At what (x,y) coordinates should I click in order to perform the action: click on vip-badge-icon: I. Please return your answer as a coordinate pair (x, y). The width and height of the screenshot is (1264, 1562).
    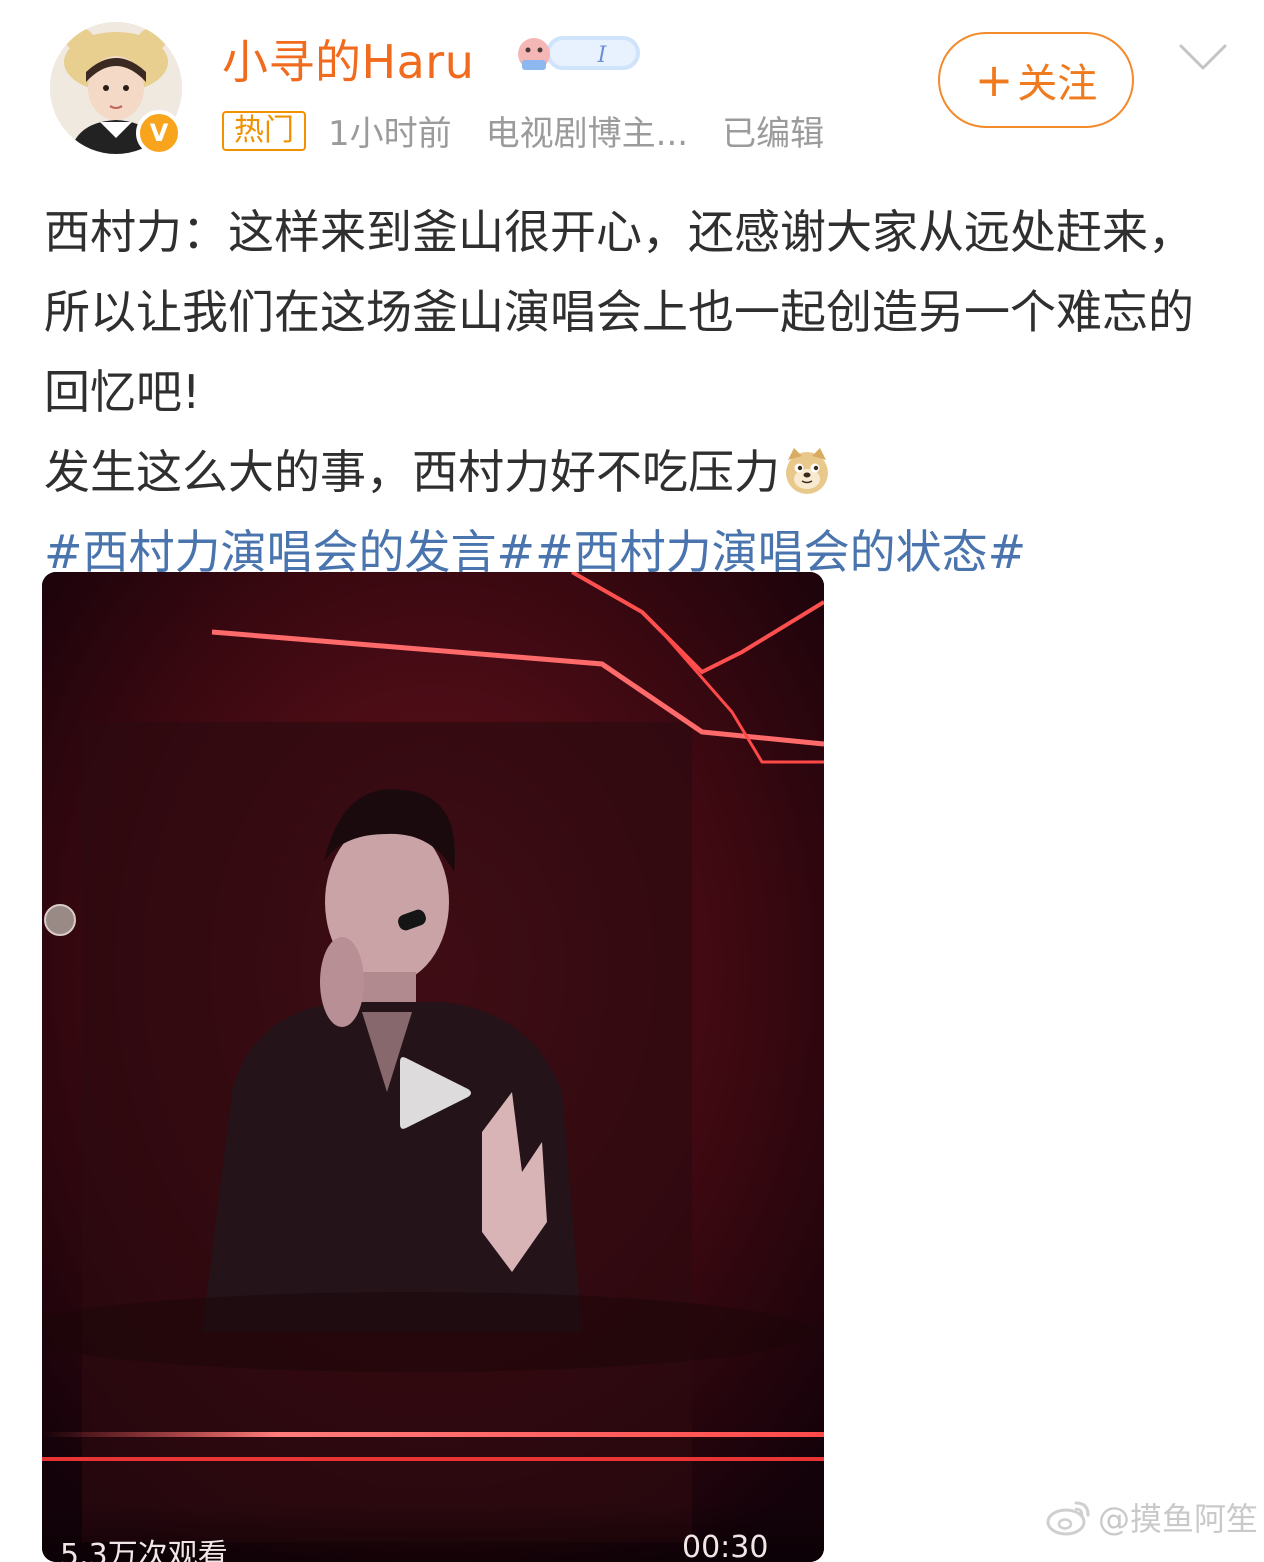
    Looking at the image, I should click on (579, 53).